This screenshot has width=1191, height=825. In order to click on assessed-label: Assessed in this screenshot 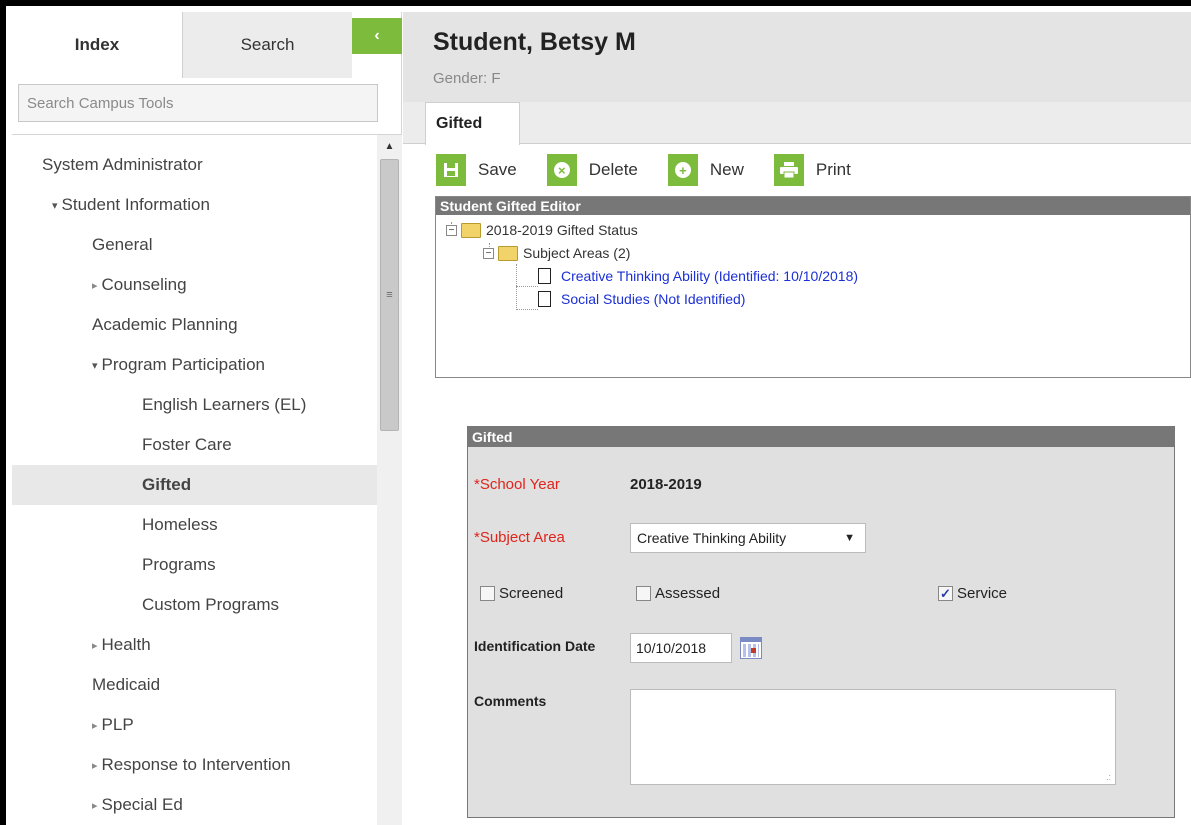, I will do `click(688, 593)`.